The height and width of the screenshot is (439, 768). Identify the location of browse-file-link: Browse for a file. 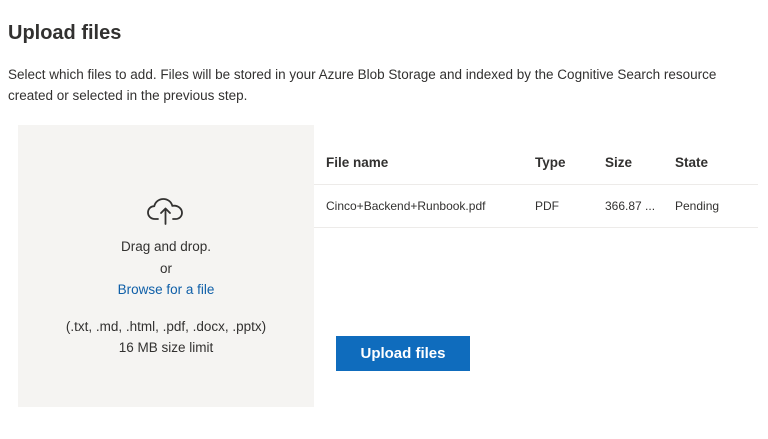
(166, 289).